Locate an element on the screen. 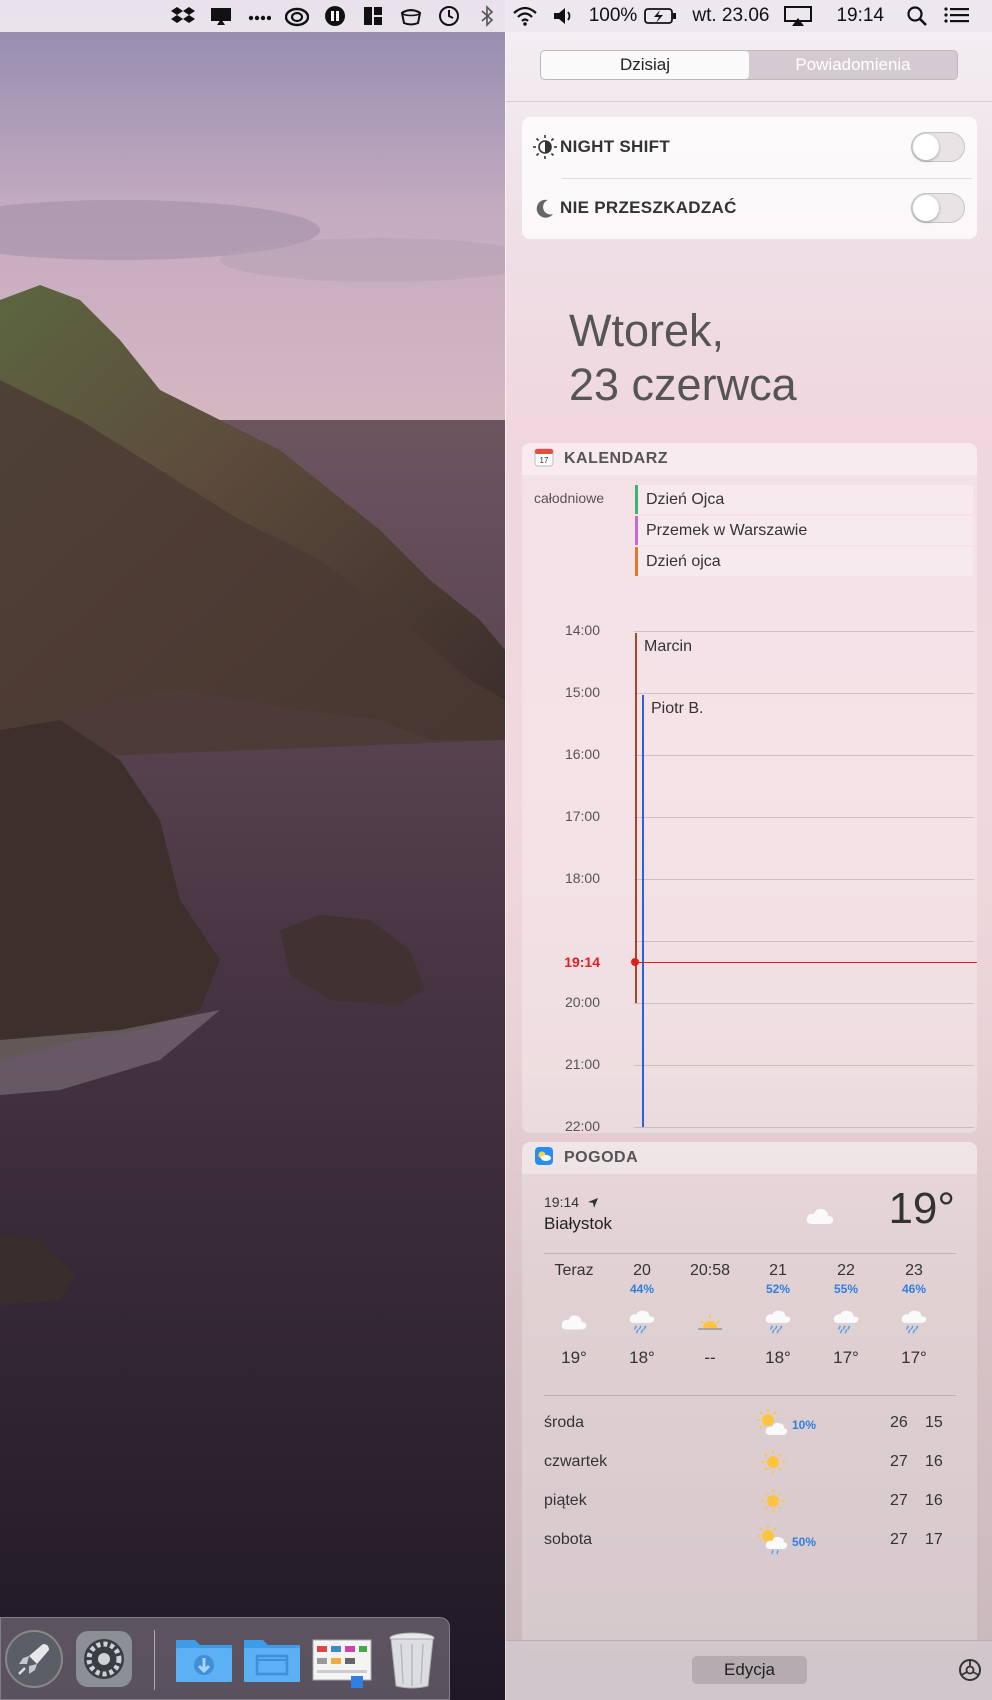 This screenshot has width=992, height=1700. wifi-icon is located at coordinates (525, 16).